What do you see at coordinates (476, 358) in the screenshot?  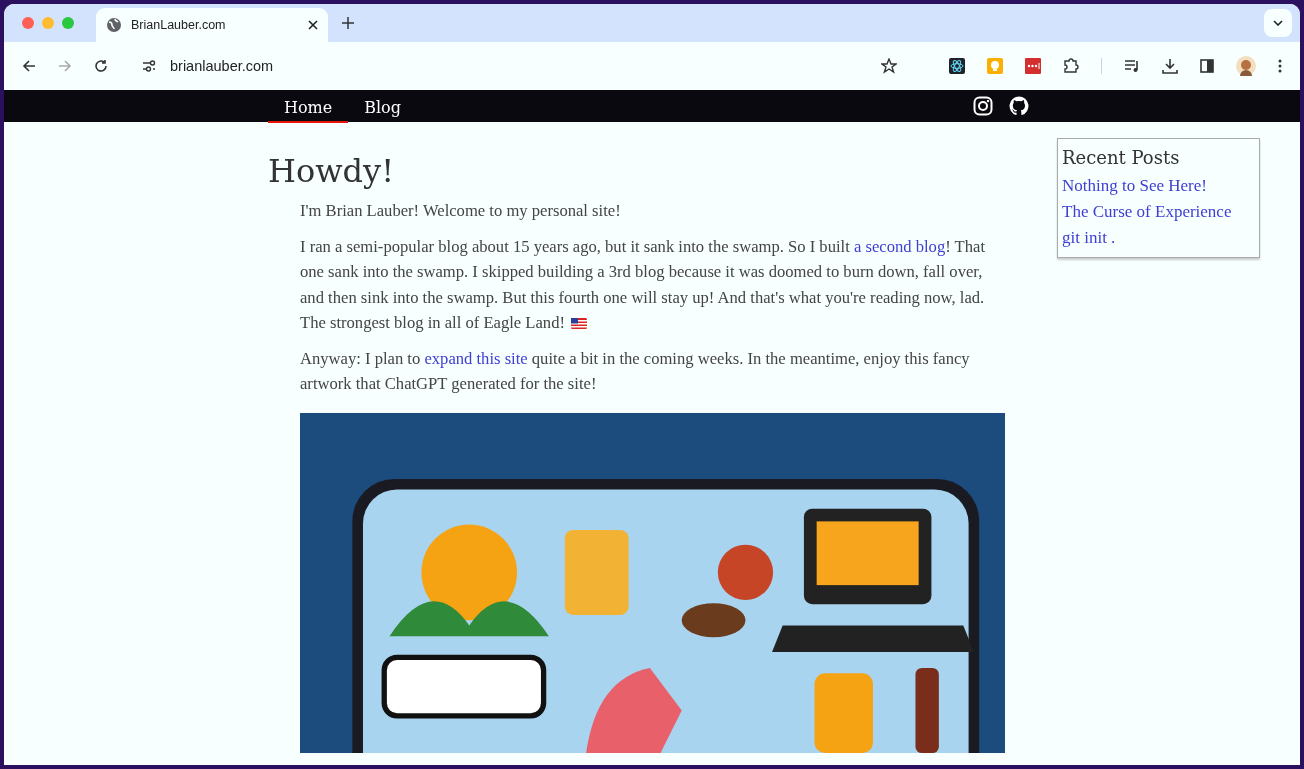 I see `text-link: expand this site` at bounding box center [476, 358].